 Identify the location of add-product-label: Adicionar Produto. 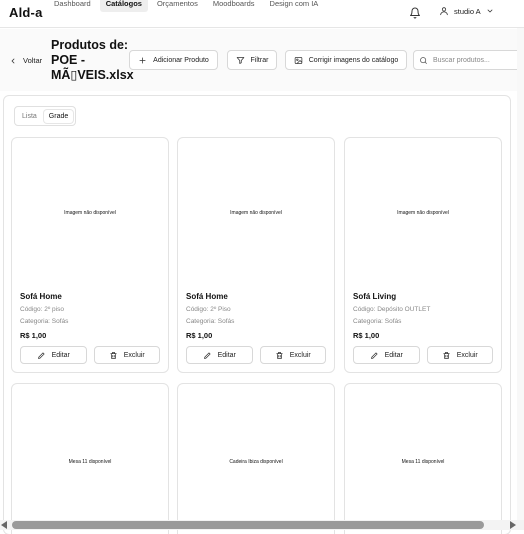
(181, 60).